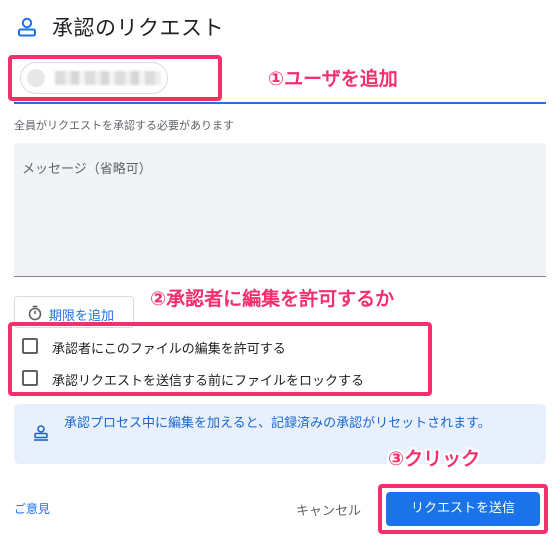  Describe the element at coordinates (138, 28) in the screenshot. I see `dialog-title: 承認のリクエスト` at that location.